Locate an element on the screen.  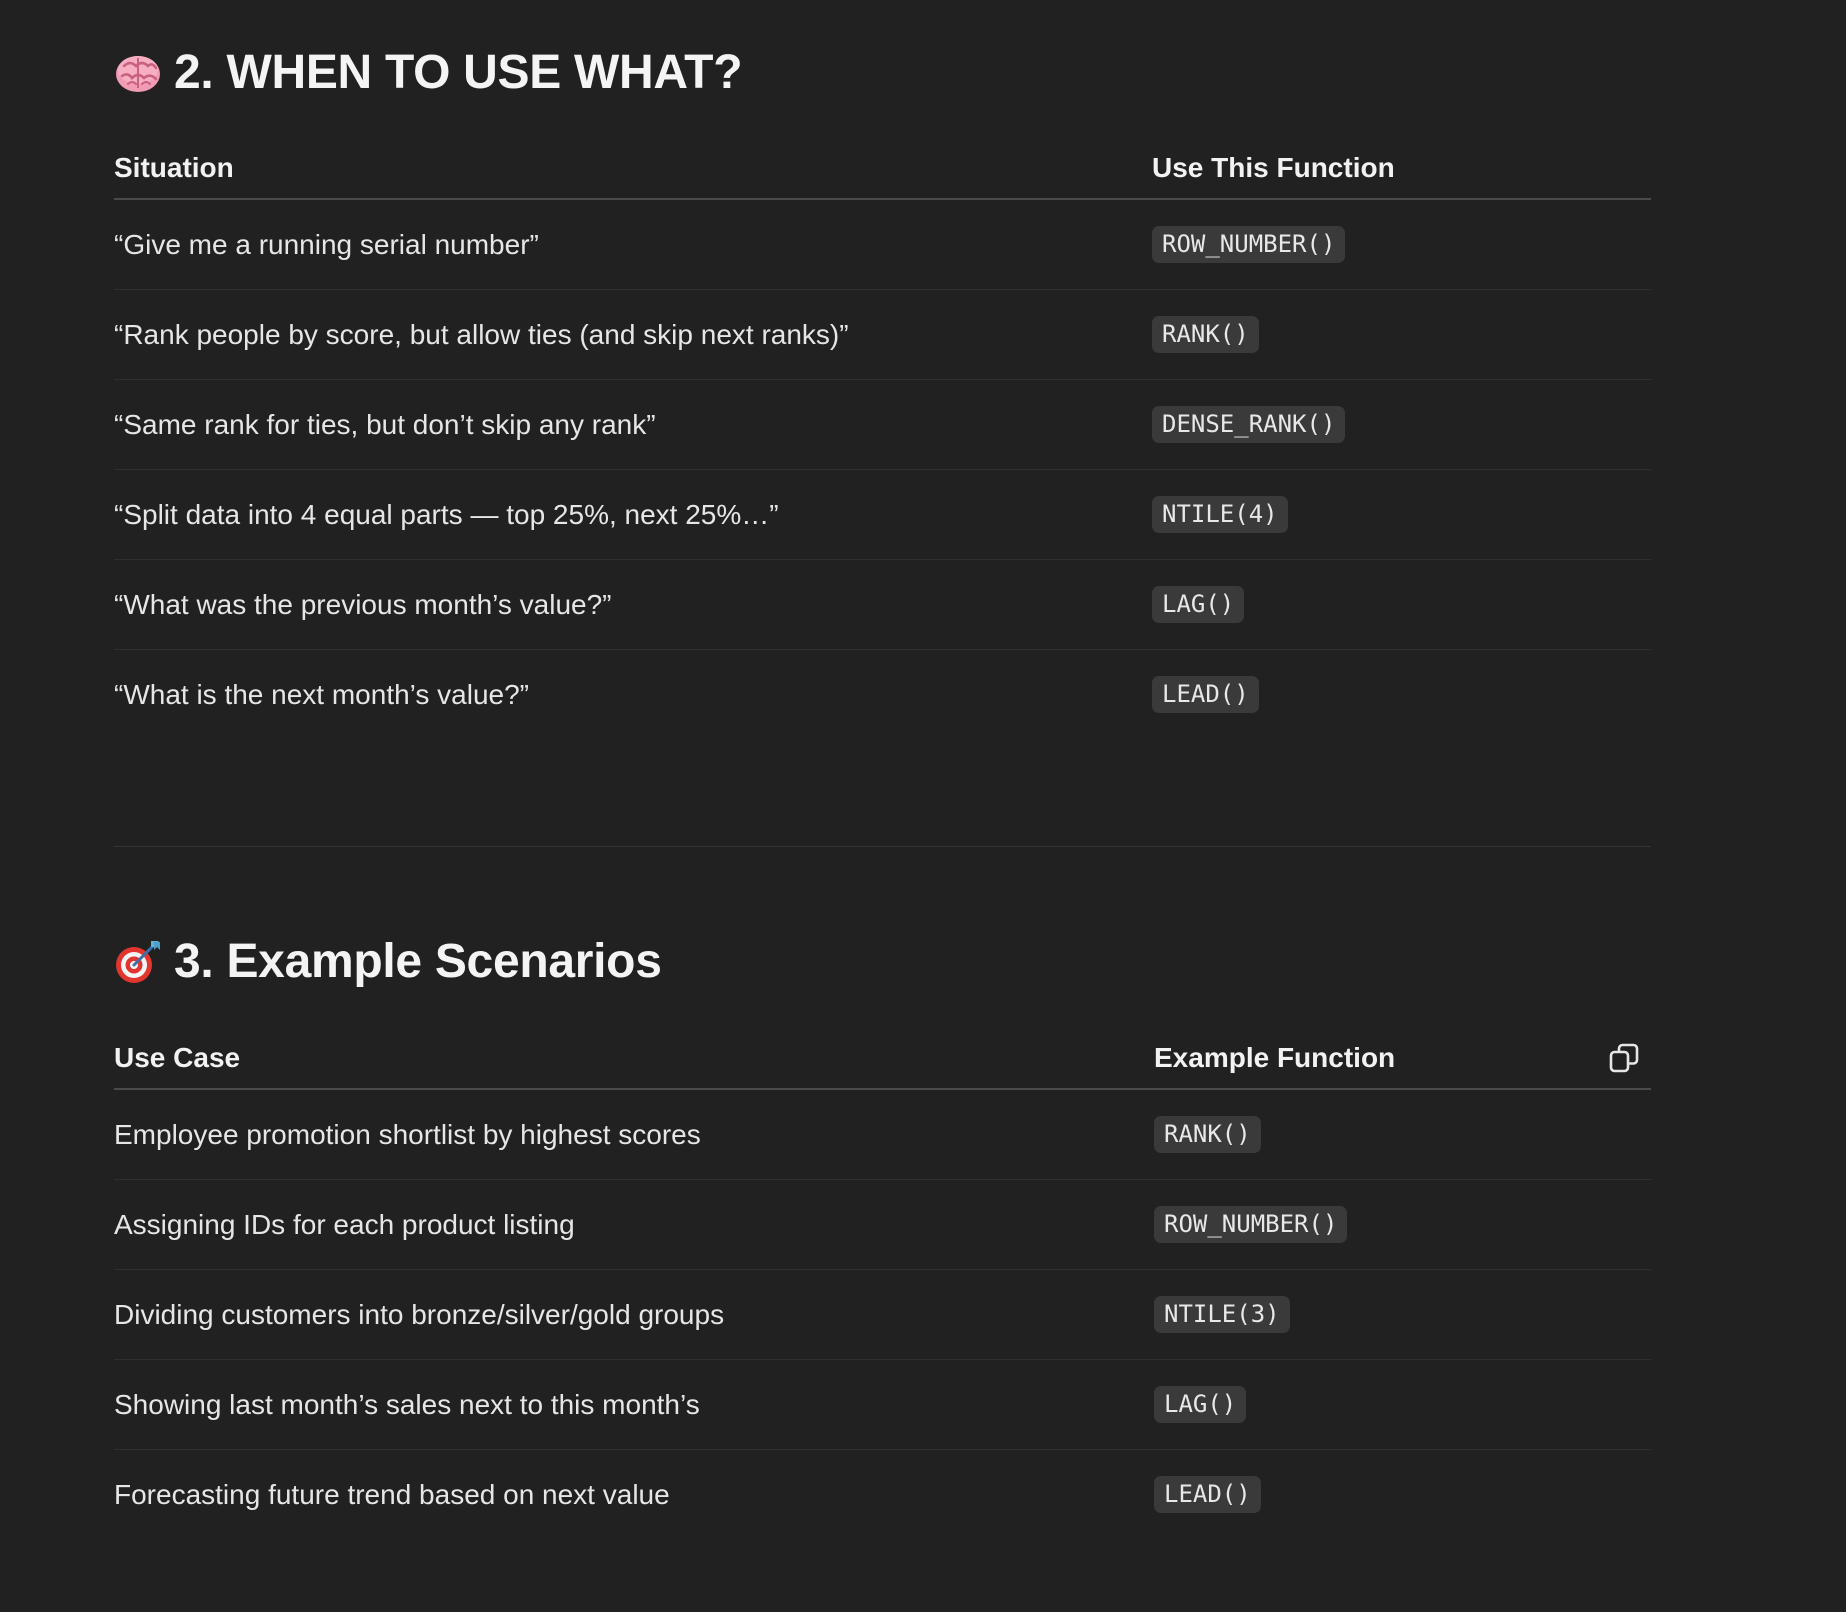
table-header-row: Situation Use This Function is located at coordinates (882, 169).